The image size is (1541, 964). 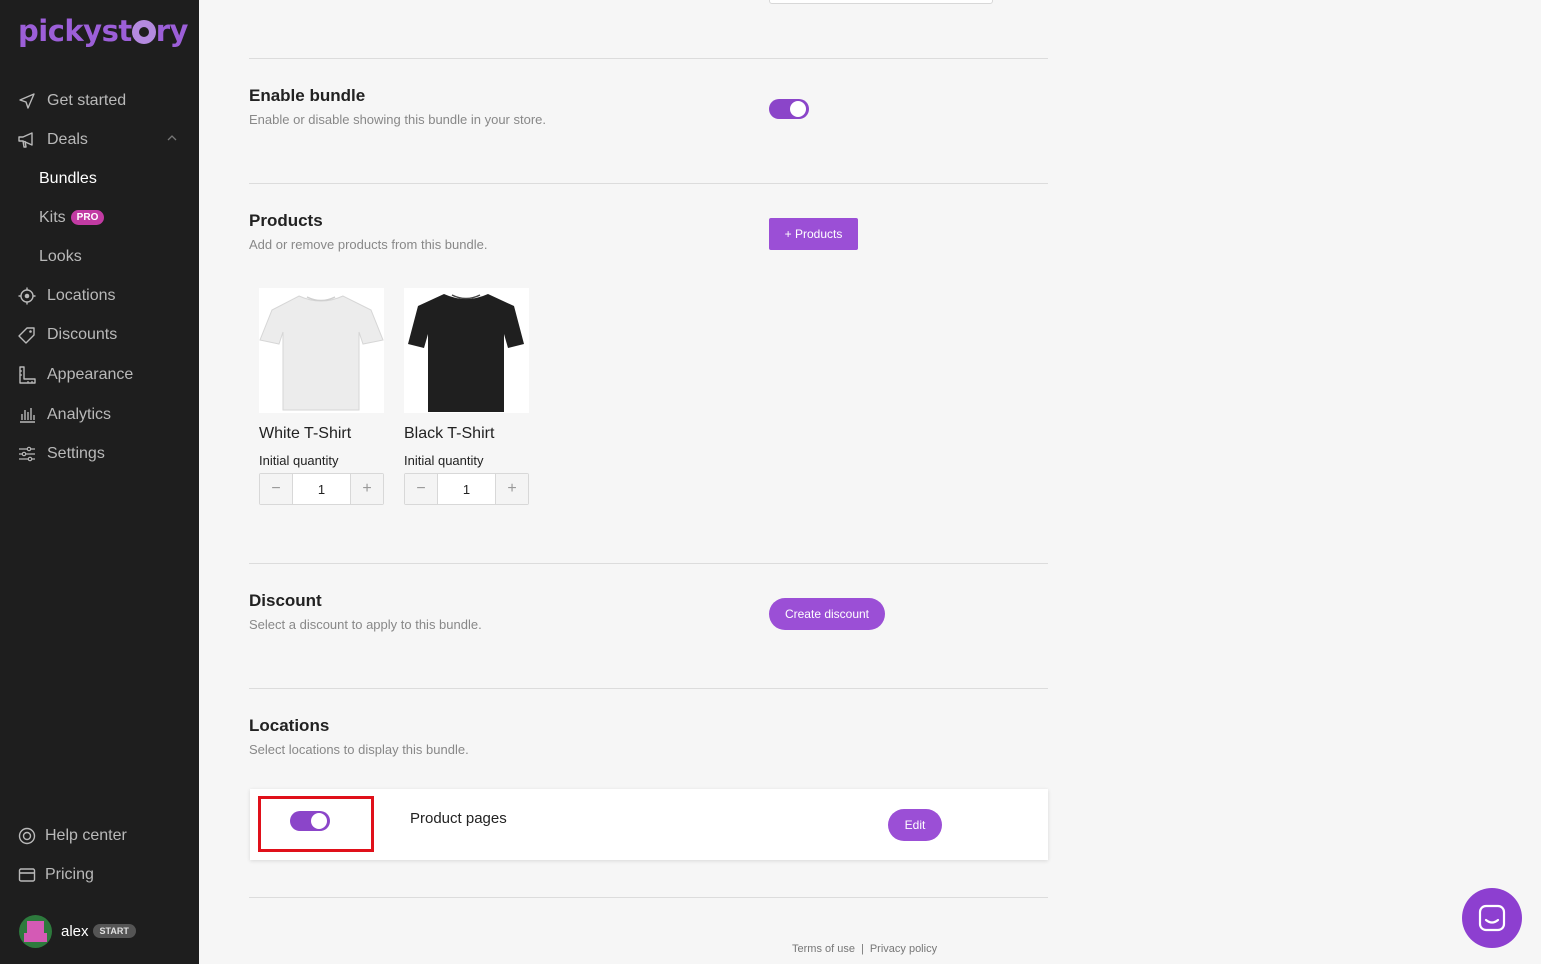 What do you see at coordinates (449, 433) in the screenshot?
I see `product-name: Black T-Shirt` at bounding box center [449, 433].